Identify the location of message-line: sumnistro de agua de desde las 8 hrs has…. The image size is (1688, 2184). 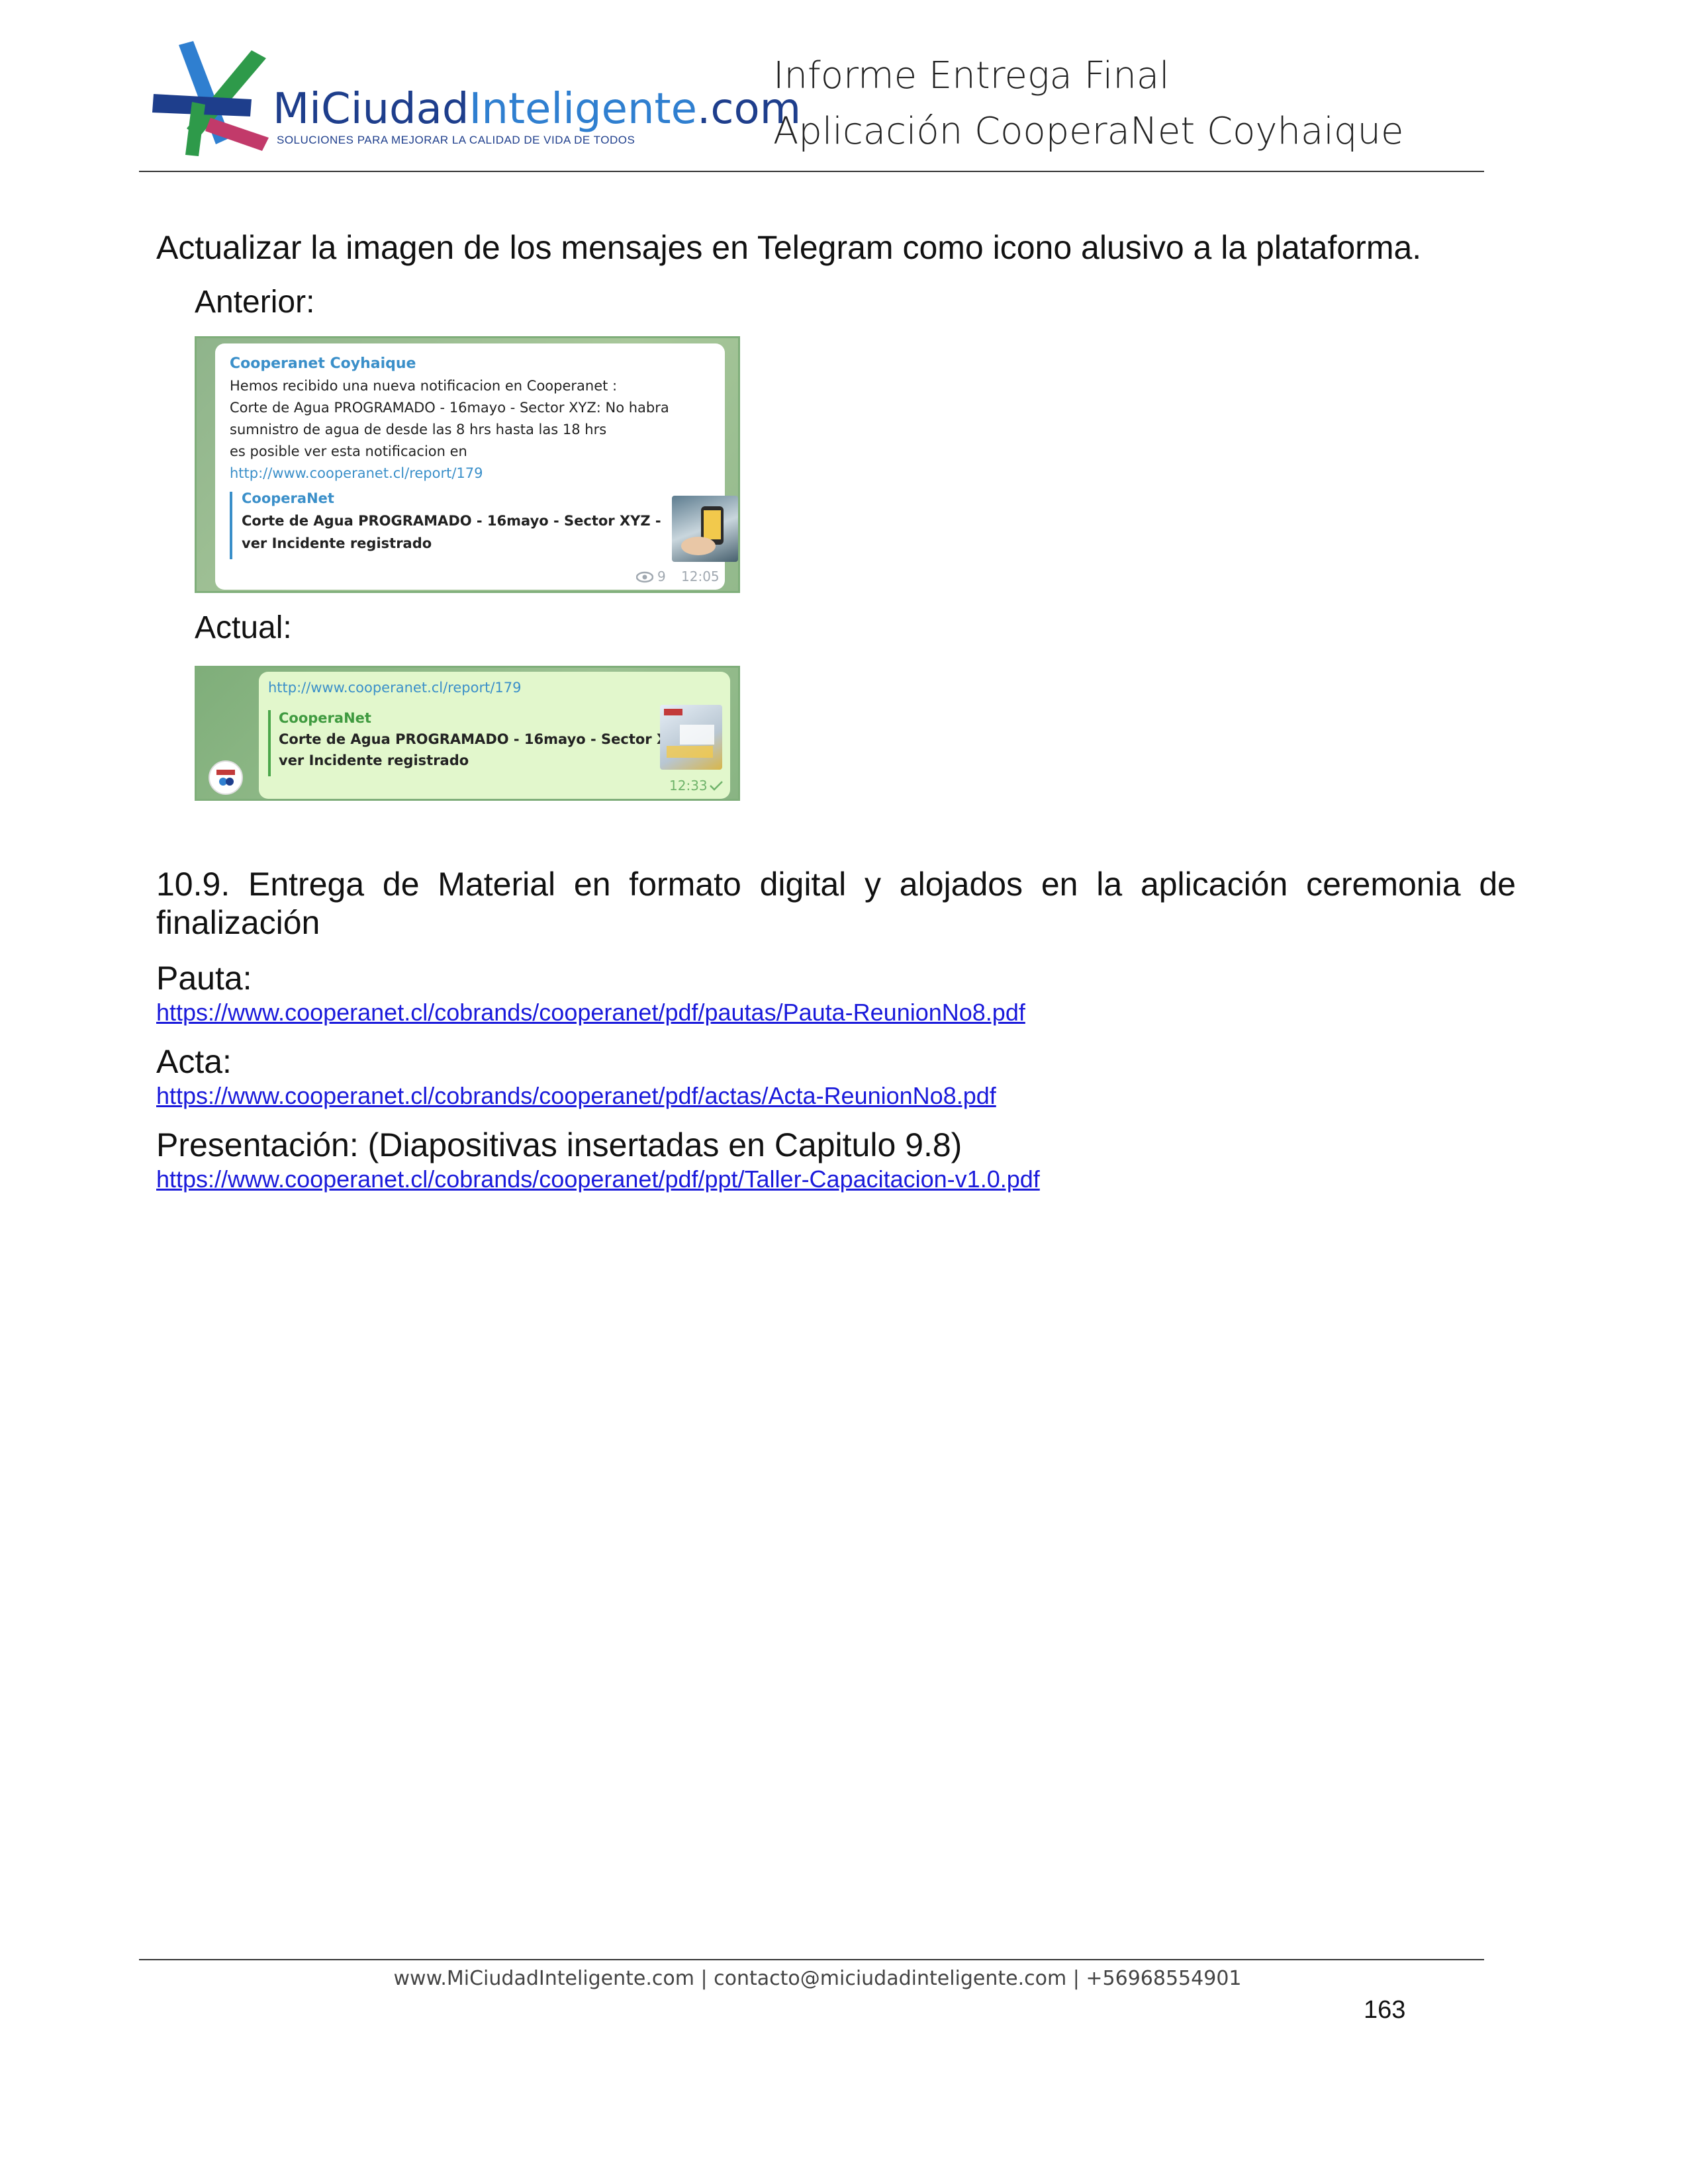
(418, 429).